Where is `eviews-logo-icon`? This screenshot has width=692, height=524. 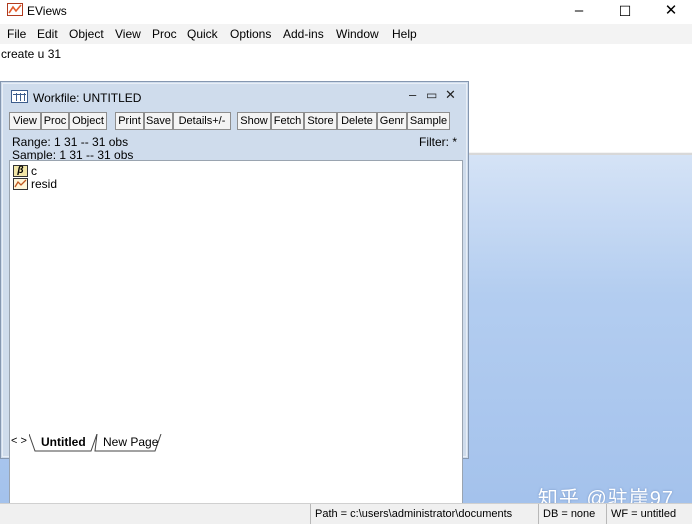
eviews-logo-icon is located at coordinates (15, 9).